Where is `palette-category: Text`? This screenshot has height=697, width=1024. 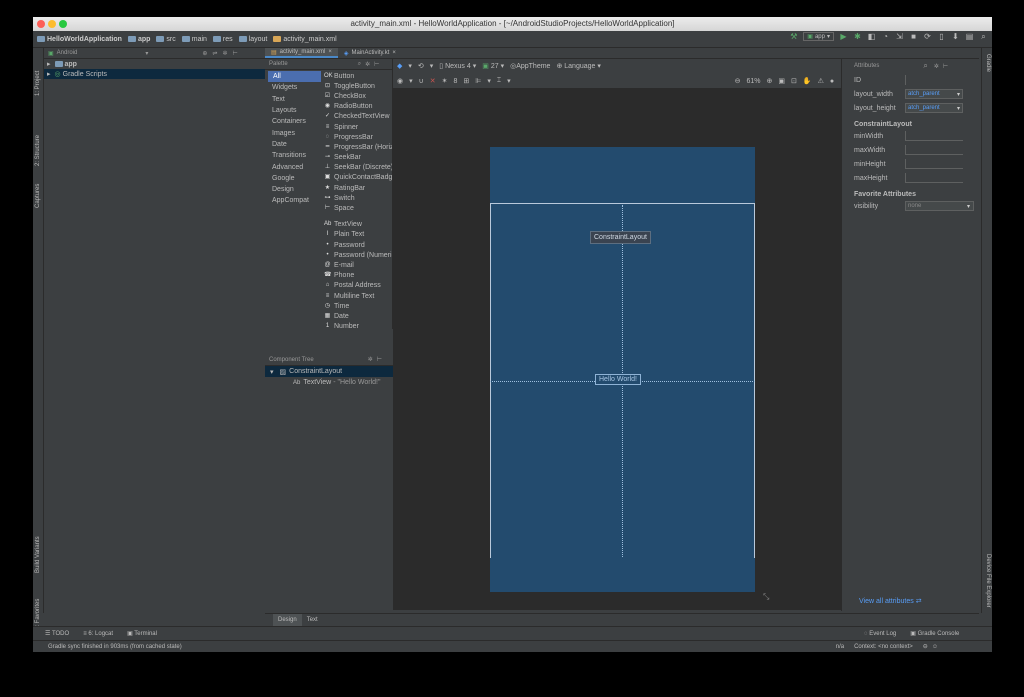 palette-category: Text is located at coordinates (293, 99).